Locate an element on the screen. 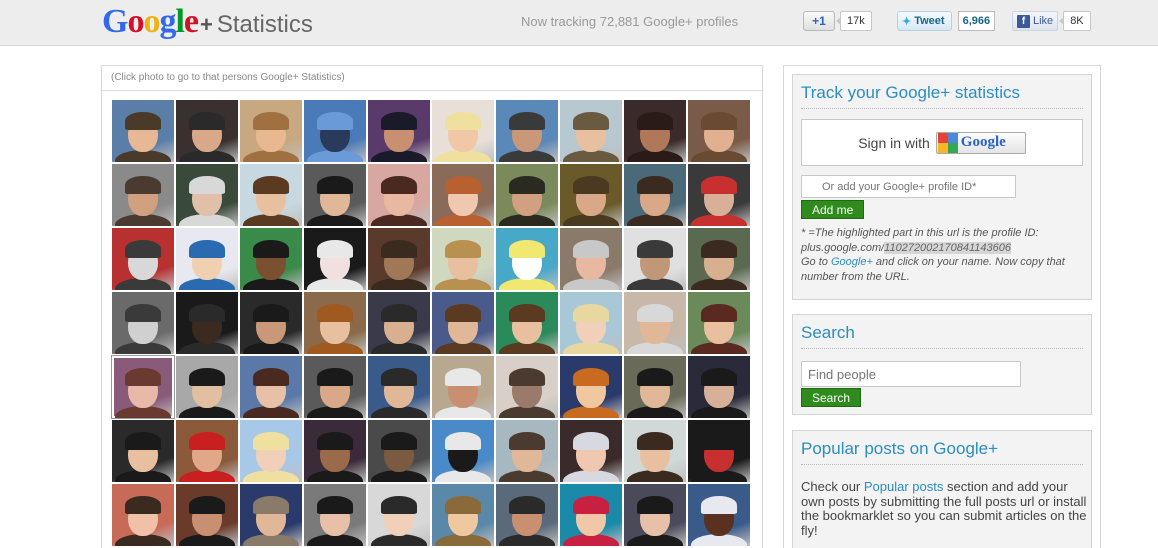 The height and width of the screenshot is (548, 1158). track-stats-title: Track your Google+ statistics is located at coordinates (942, 96).